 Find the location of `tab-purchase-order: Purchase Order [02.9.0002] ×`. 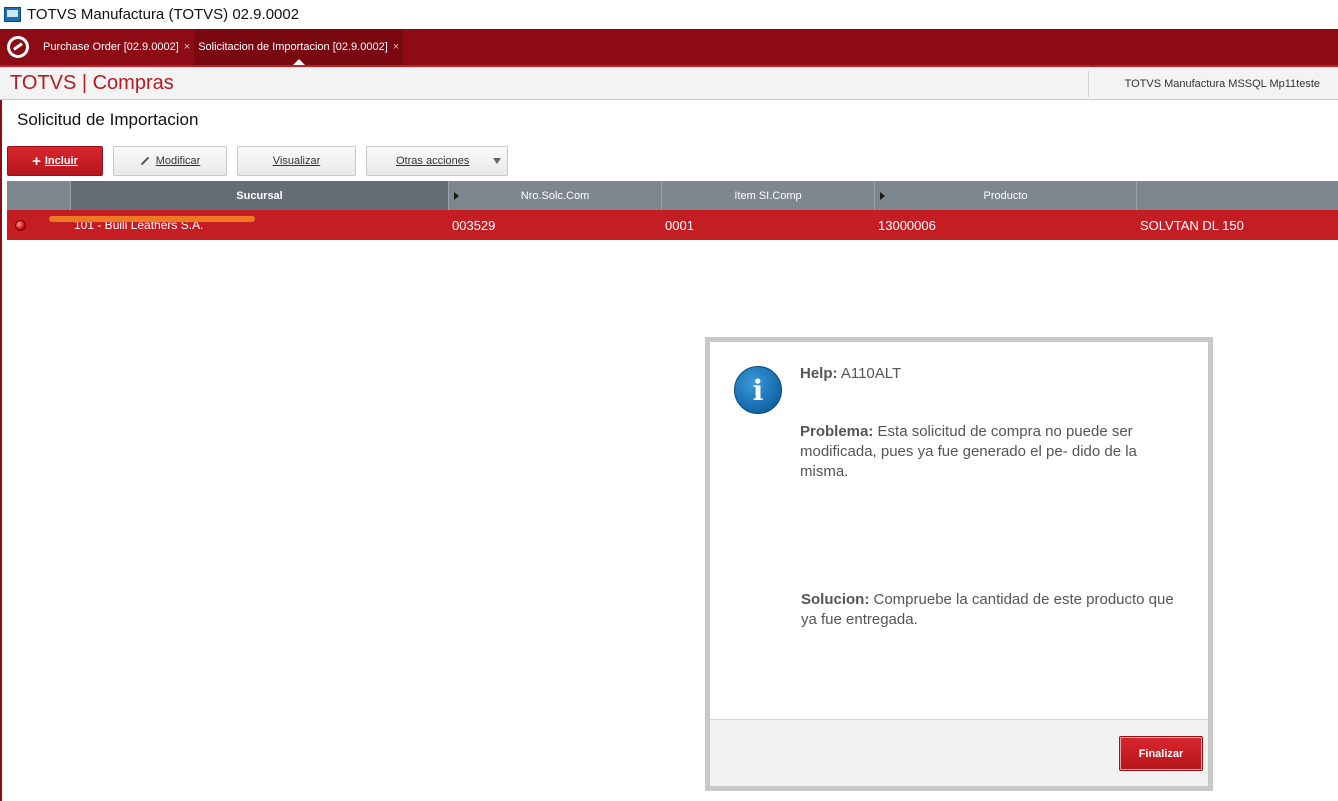

tab-purchase-order: Purchase Order [02.9.0002] × is located at coordinates (116, 47).